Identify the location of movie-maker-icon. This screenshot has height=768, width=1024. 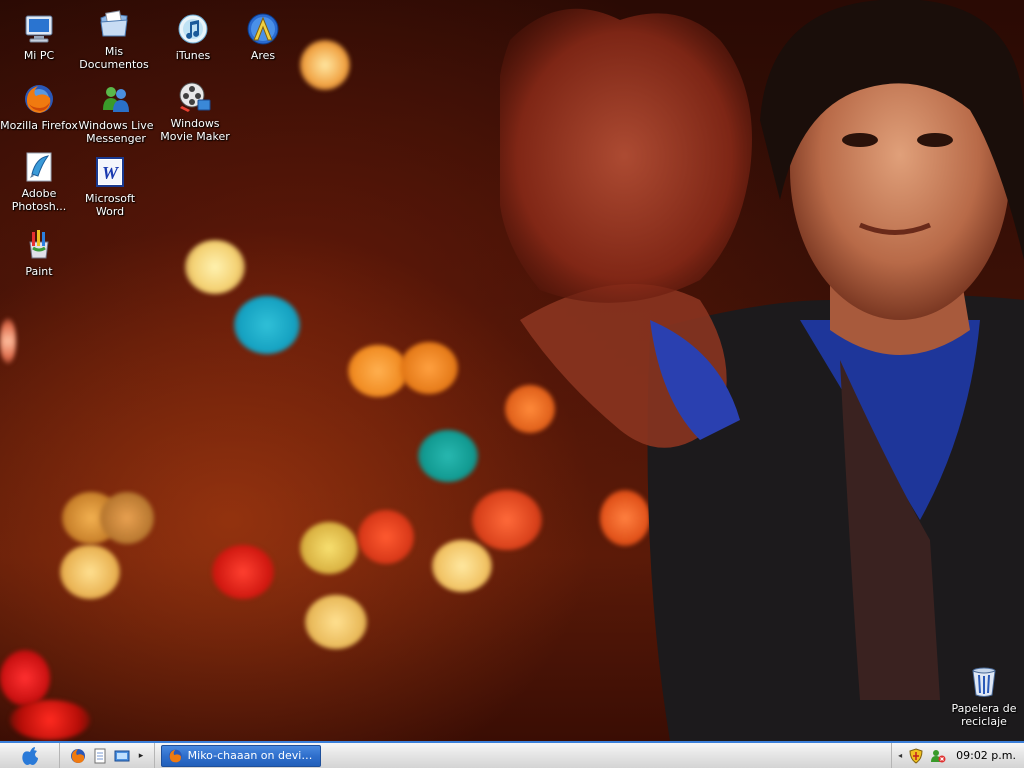
(195, 97).